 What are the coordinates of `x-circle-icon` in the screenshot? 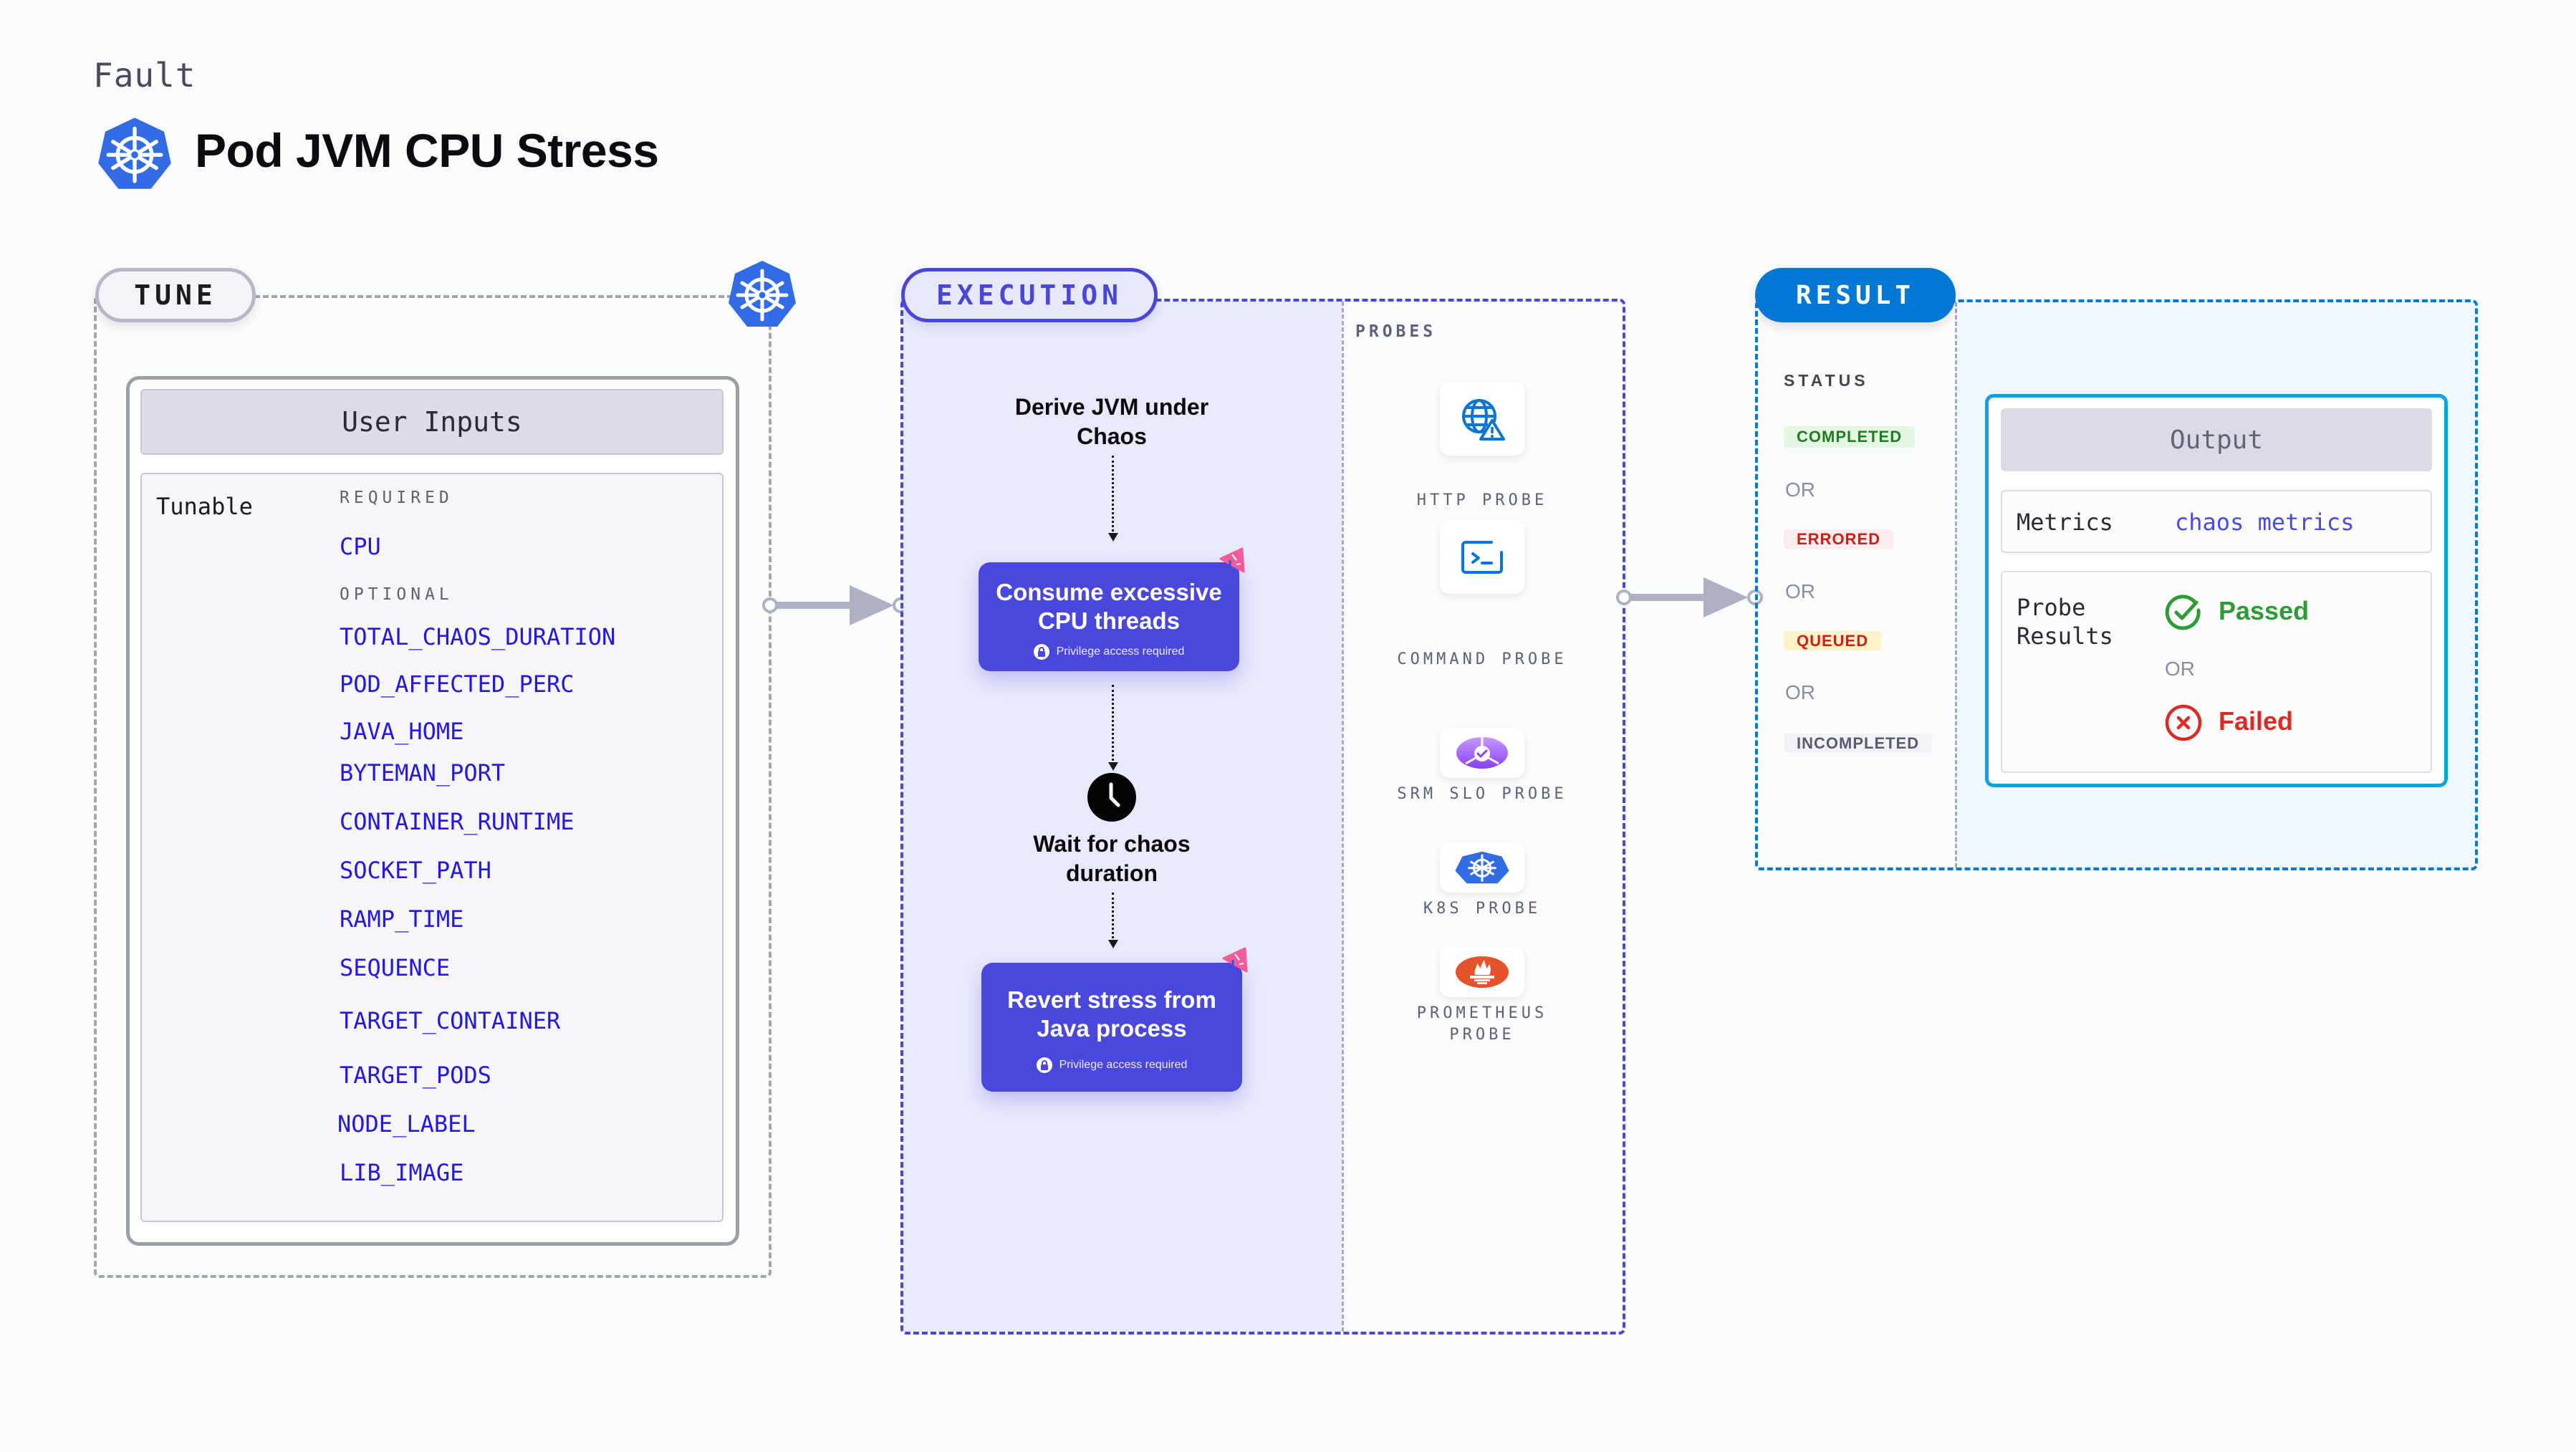 It's located at (2183, 722).